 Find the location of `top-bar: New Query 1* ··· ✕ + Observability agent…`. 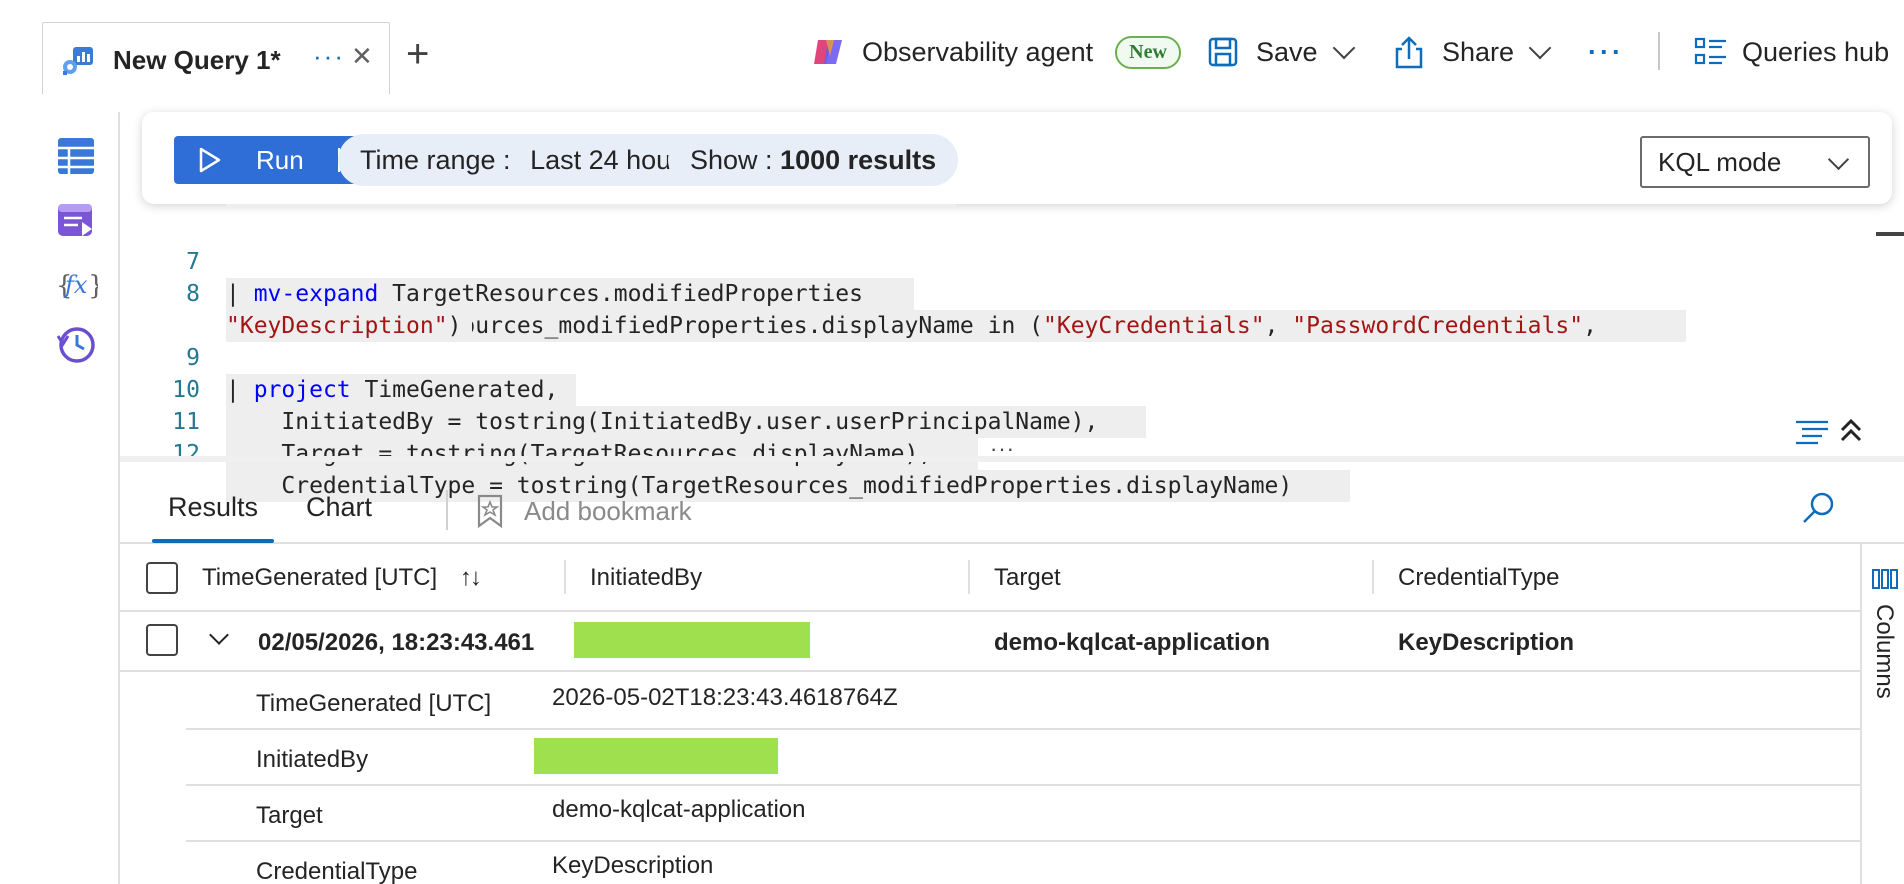

top-bar: New Query 1* ··· ✕ + Observability agent… is located at coordinates (952, 47).